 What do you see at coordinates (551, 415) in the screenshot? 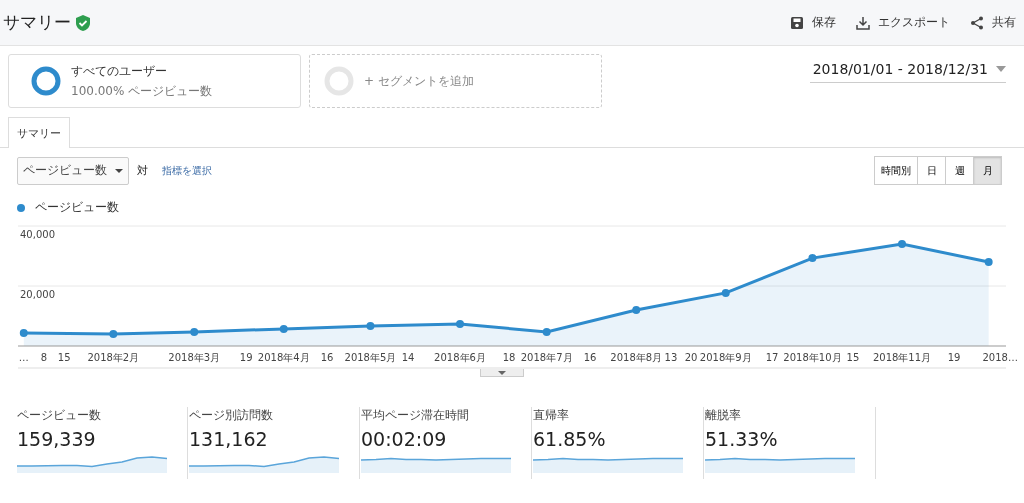
I see `metric-label: 直帰率` at bounding box center [551, 415].